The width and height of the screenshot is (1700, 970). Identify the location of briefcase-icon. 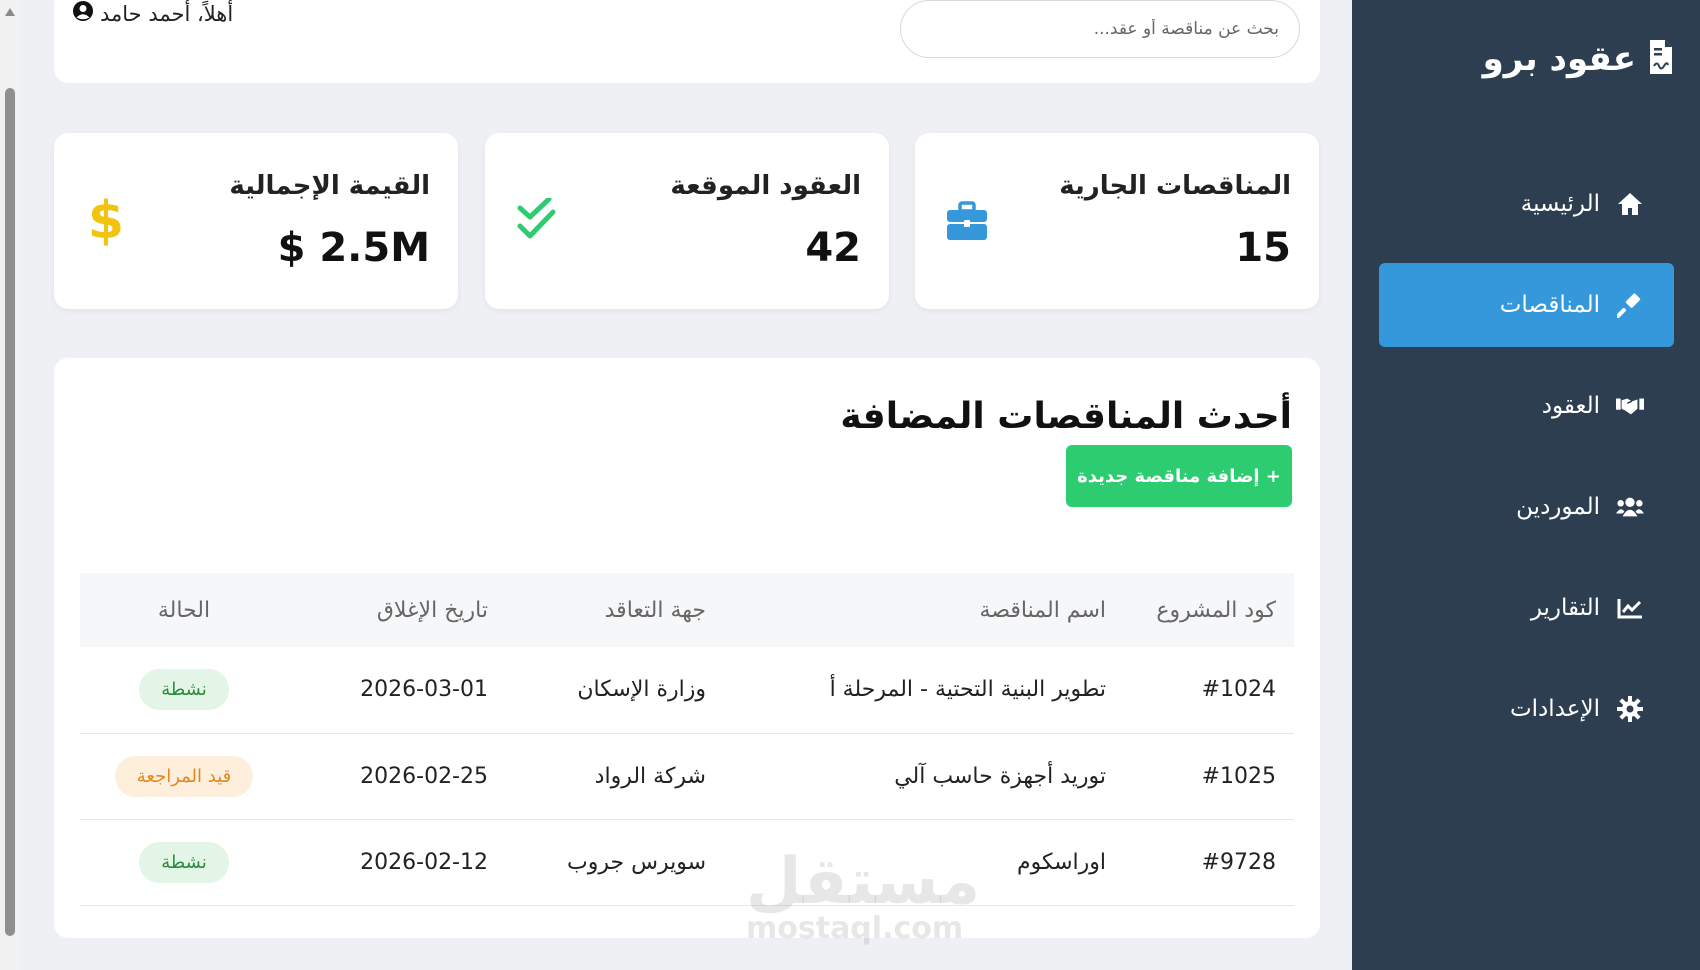
(967, 221).